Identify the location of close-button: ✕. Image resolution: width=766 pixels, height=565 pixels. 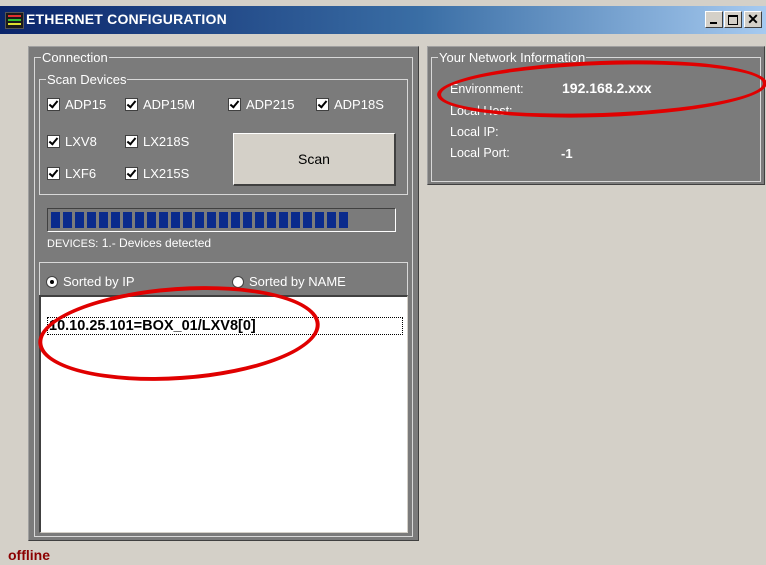
(753, 19).